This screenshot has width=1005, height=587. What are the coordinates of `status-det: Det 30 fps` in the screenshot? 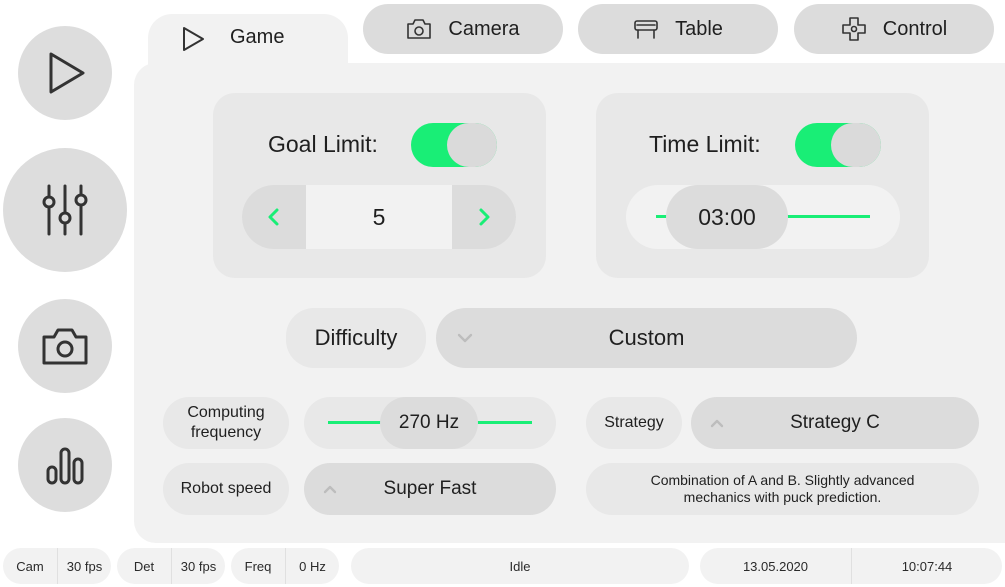 It's located at (171, 566).